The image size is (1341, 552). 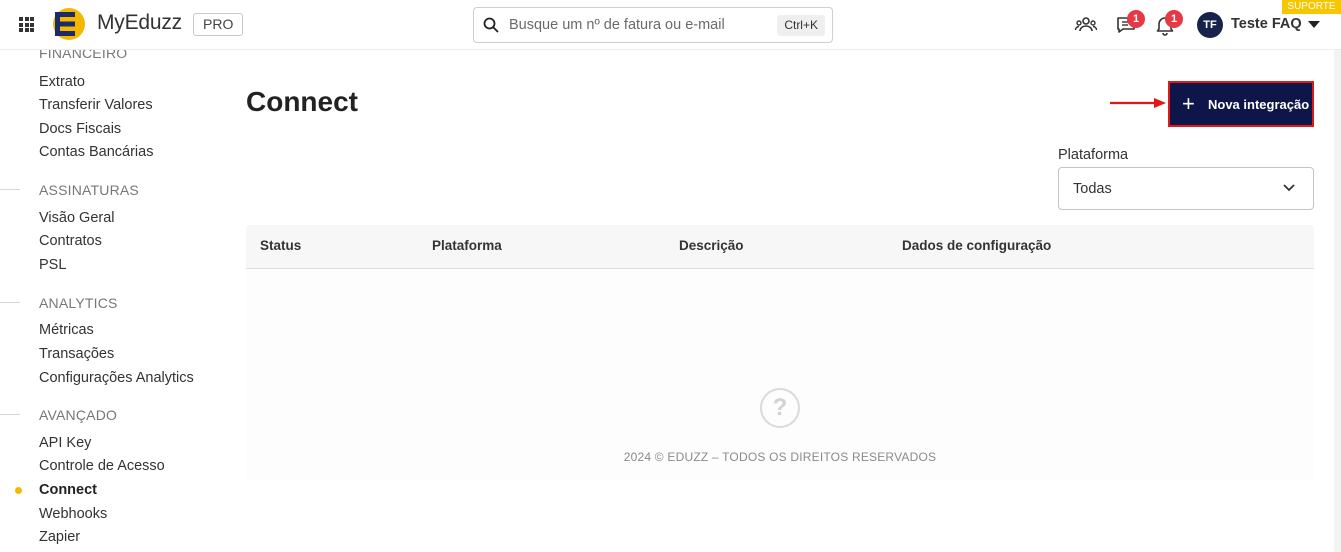 I want to click on sidebar-item-metricas: Métricas, so click(x=66, y=330).